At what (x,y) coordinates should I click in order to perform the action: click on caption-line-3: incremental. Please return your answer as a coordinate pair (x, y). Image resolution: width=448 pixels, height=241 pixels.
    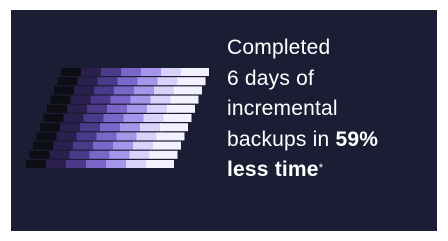
    Looking at the image, I should click on (282, 108).